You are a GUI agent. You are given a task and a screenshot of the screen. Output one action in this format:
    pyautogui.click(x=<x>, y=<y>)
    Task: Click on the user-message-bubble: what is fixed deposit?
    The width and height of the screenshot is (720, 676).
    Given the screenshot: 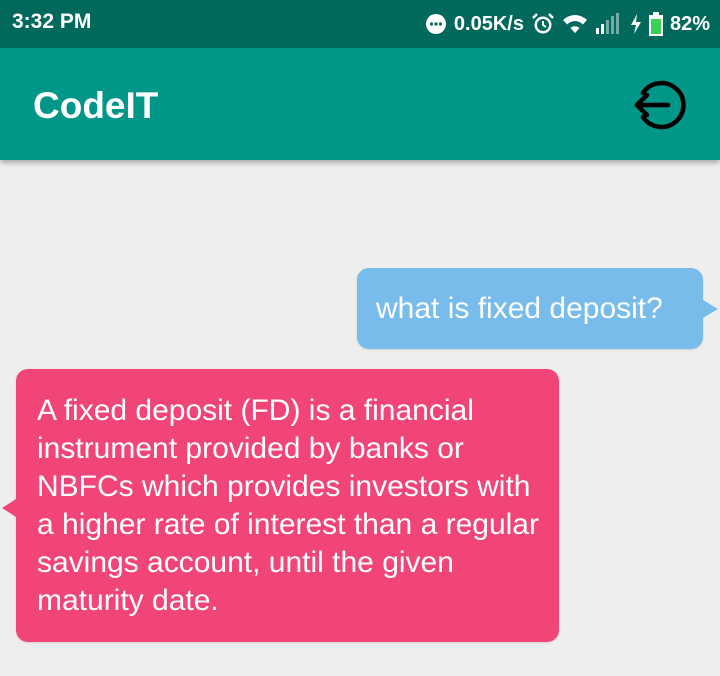 What is the action you would take?
    pyautogui.click(x=537, y=308)
    